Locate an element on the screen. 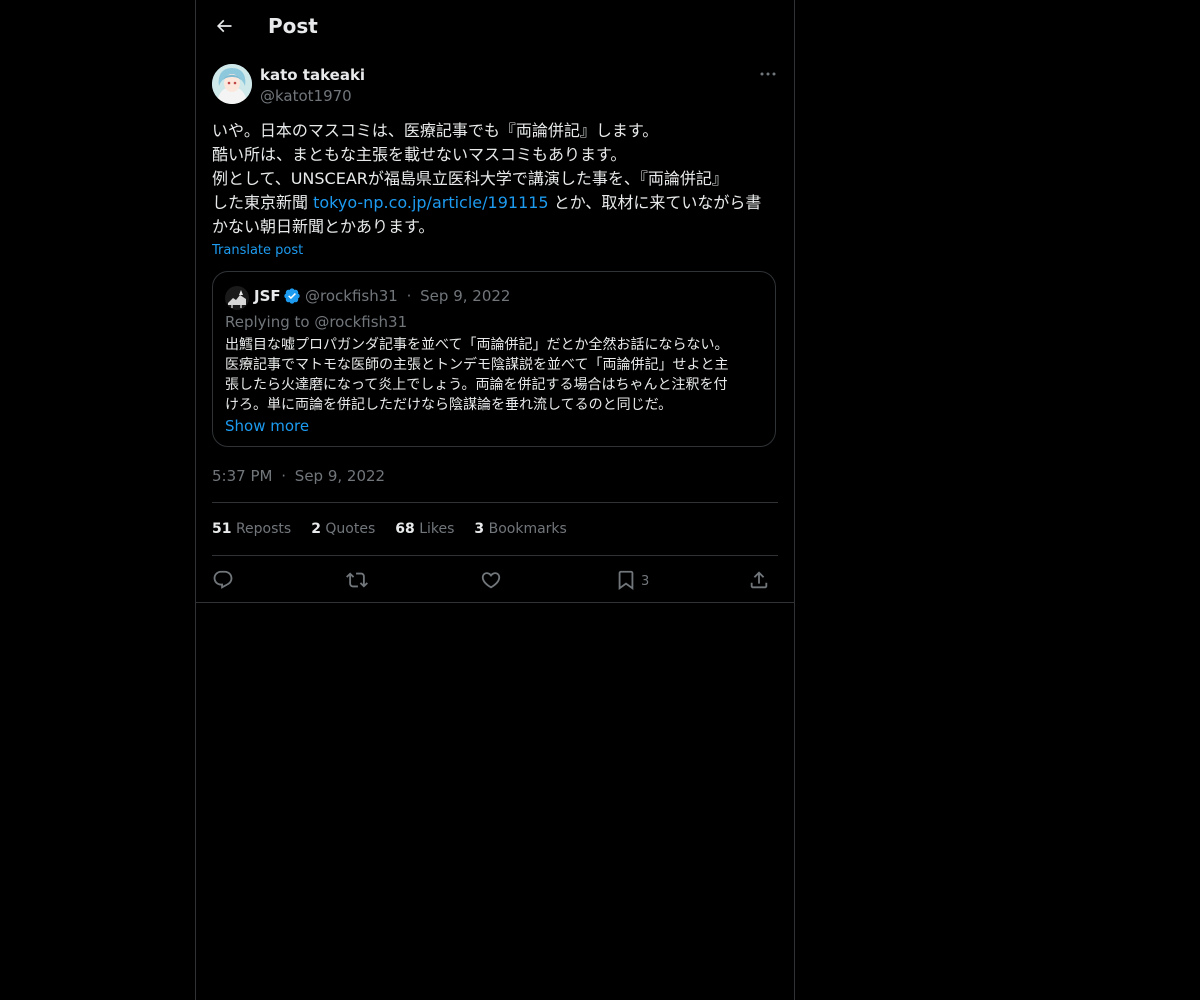  back-button is located at coordinates (224, 26).